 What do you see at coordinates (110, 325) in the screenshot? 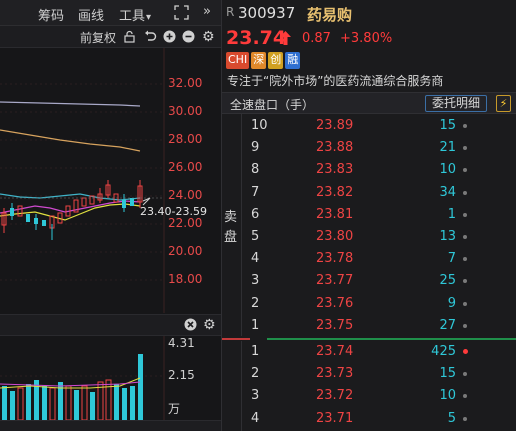
I see `volume-toolbar: ⚙` at bounding box center [110, 325].